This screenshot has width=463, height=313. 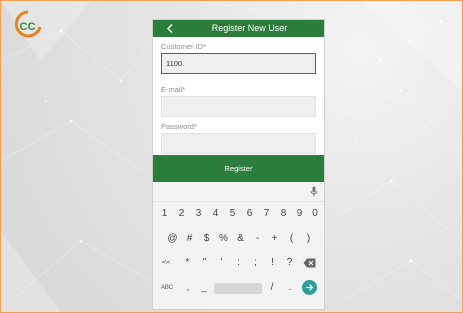 What do you see at coordinates (215, 214) in the screenshot?
I see `key-4: 4` at bounding box center [215, 214].